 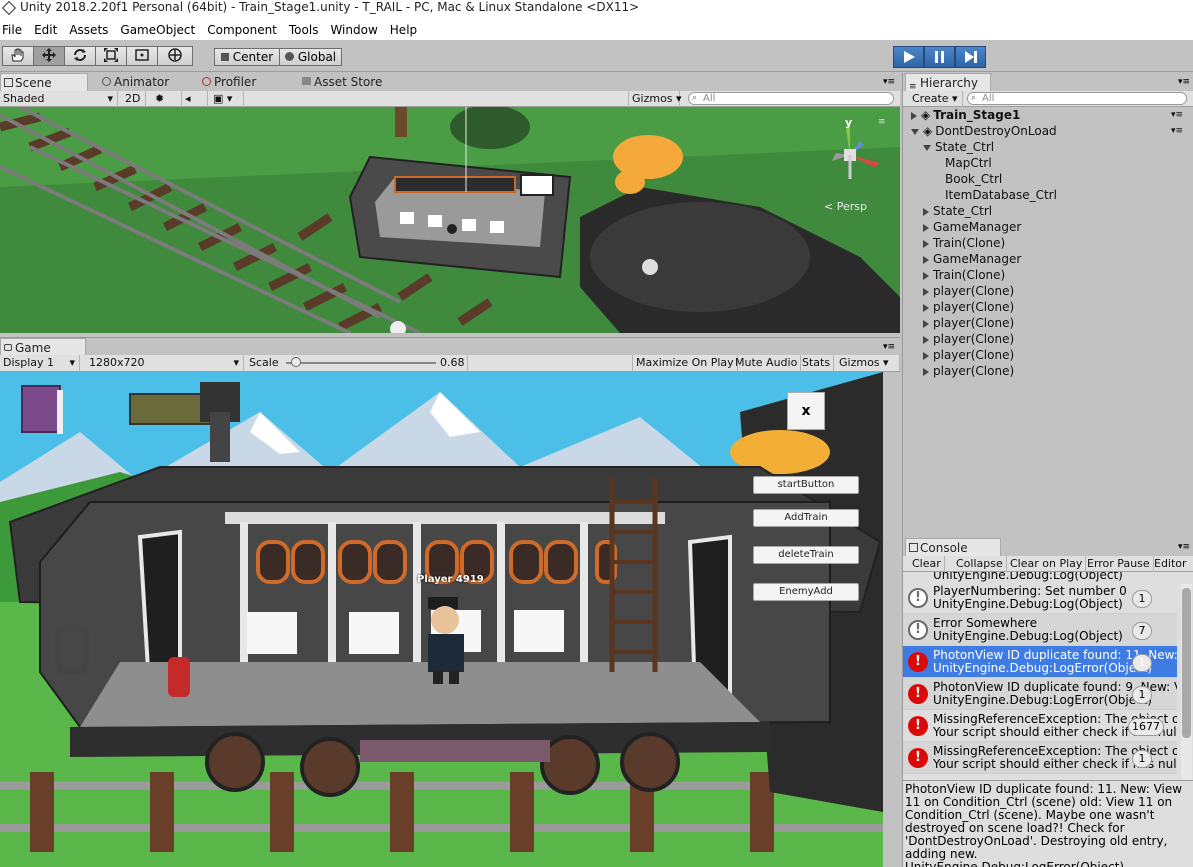 What do you see at coordinates (40, 363) in the screenshot?
I see `display-dropdown: Display 1 ▾` at bounding box center [40, 363].